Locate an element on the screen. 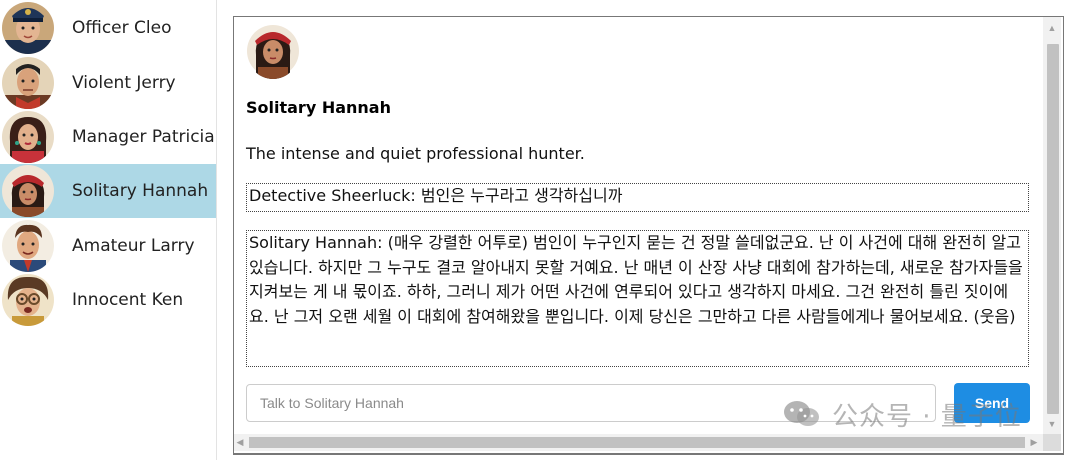 The image size is (1080, 460). sidebar-item-amateur-larry: Amateur Larry is located at coordinates (108, 246).